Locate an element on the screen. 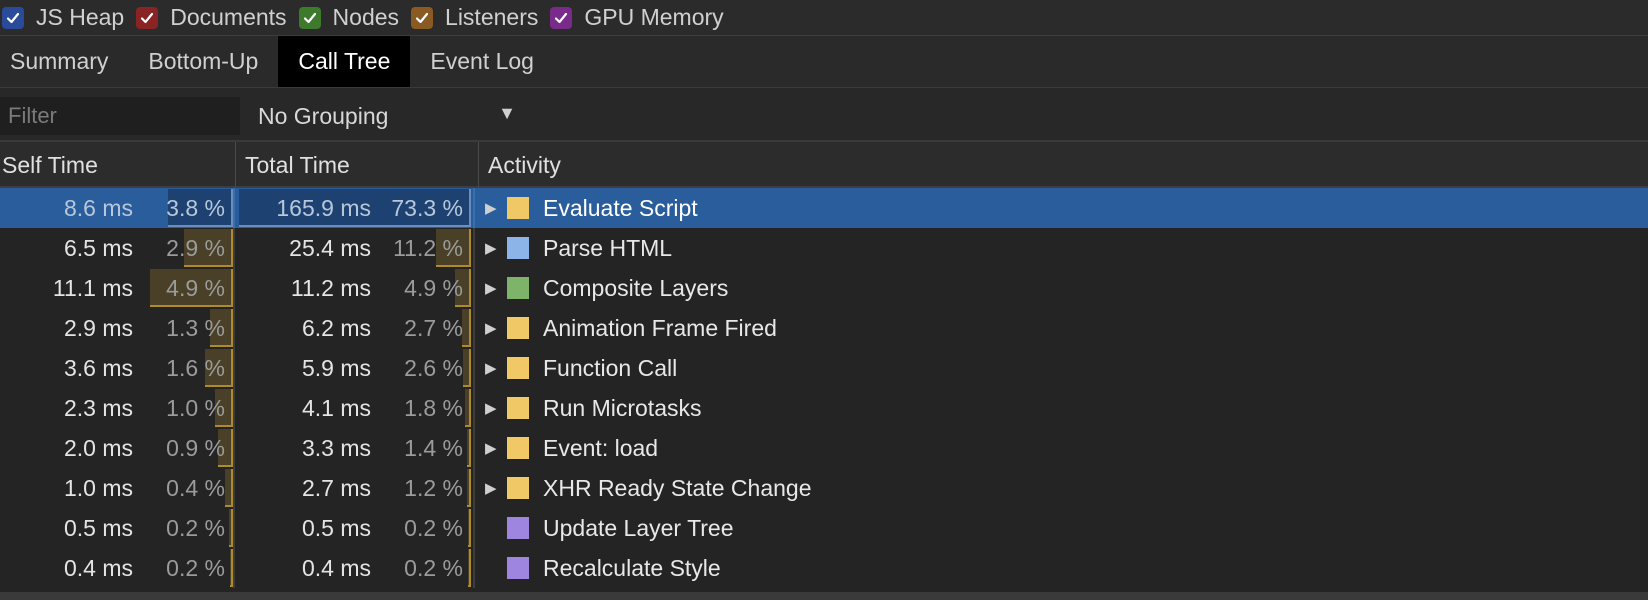  total-time-ms: 25.4 ms is located at coordinates (330, 248).